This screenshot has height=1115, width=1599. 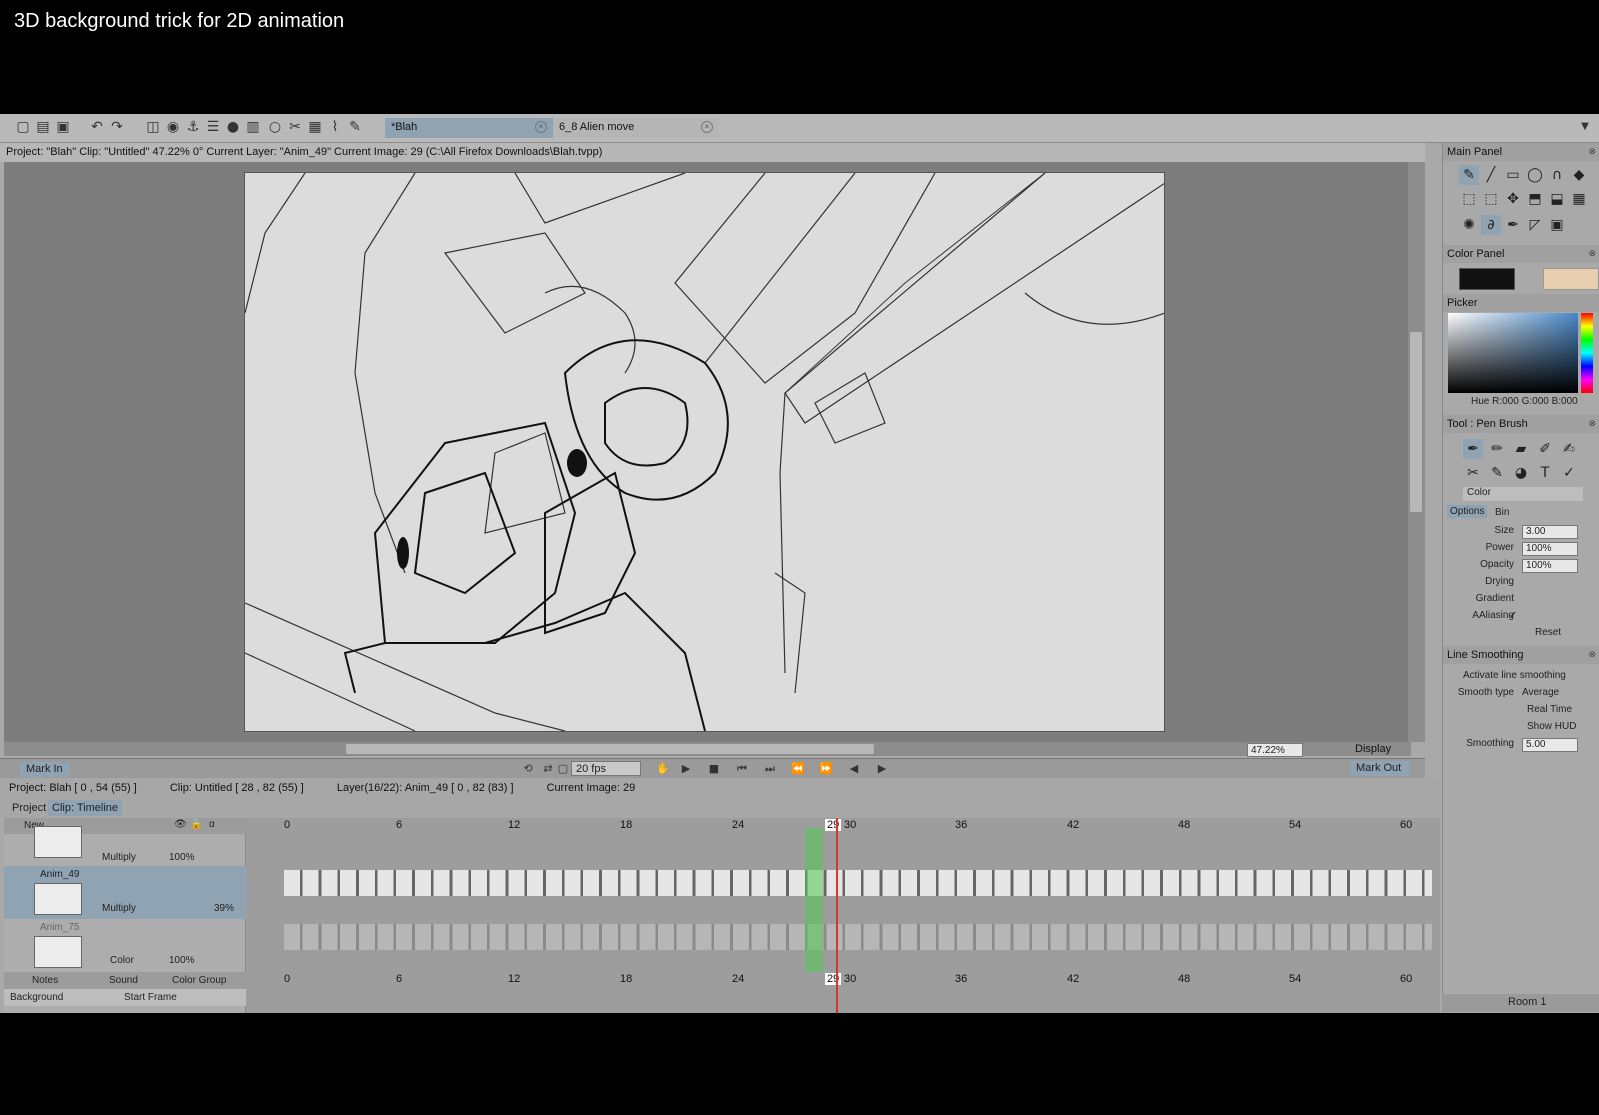 I want to click on smudge-icon: ✎, so click(x=1497, y=473).